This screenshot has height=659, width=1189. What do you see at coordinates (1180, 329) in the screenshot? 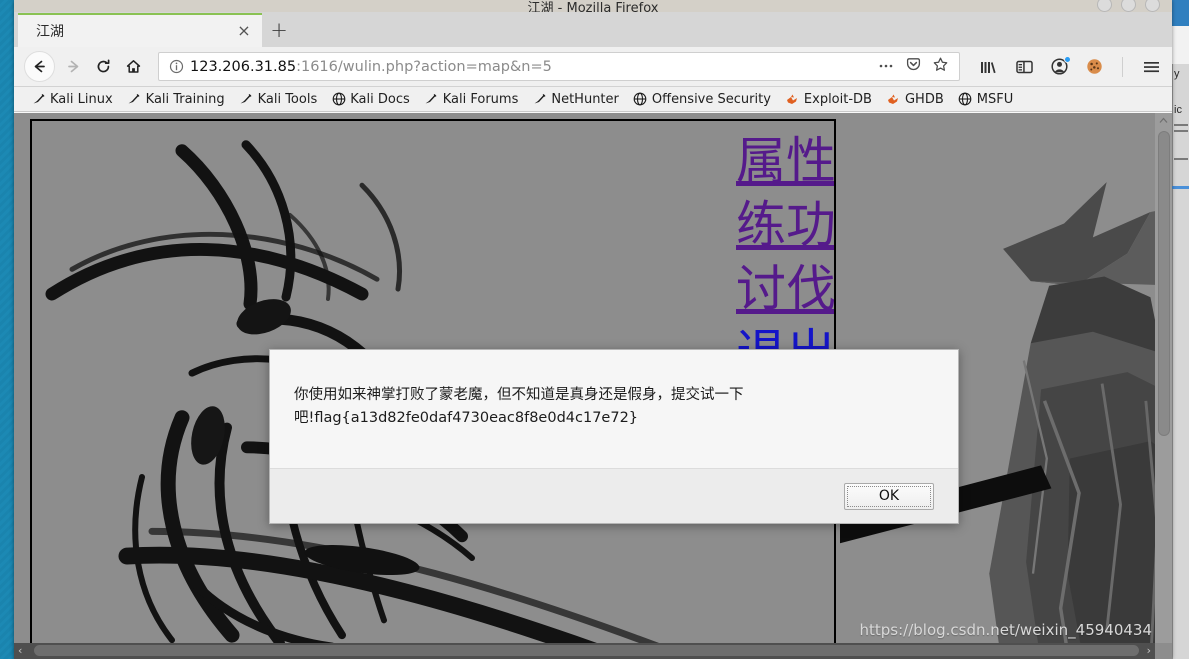
I see `background-window` at bounding box center [1180, 329].